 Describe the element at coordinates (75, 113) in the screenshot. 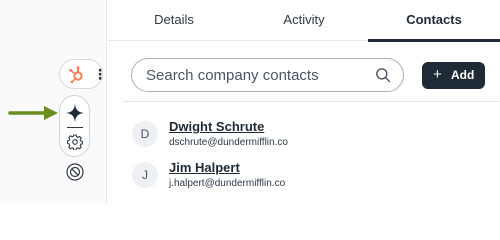

I see `sparkle-icon` at that location.